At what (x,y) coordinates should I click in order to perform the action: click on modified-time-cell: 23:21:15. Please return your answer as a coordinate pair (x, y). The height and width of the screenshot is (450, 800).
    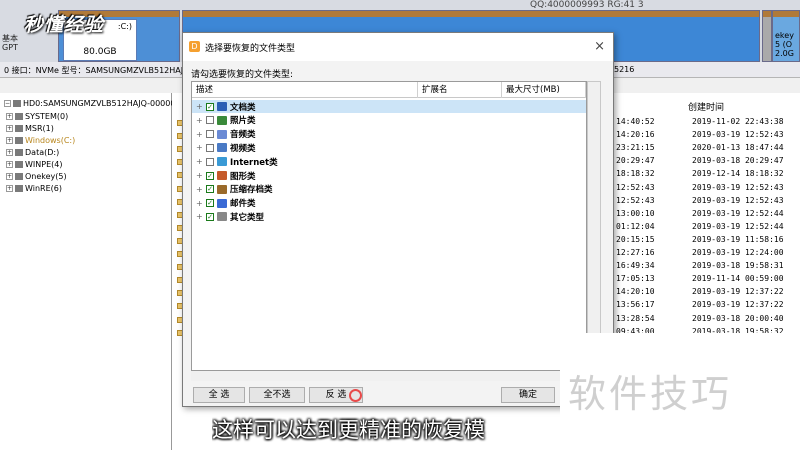
    Looking at the image, I should click on (635, 148).